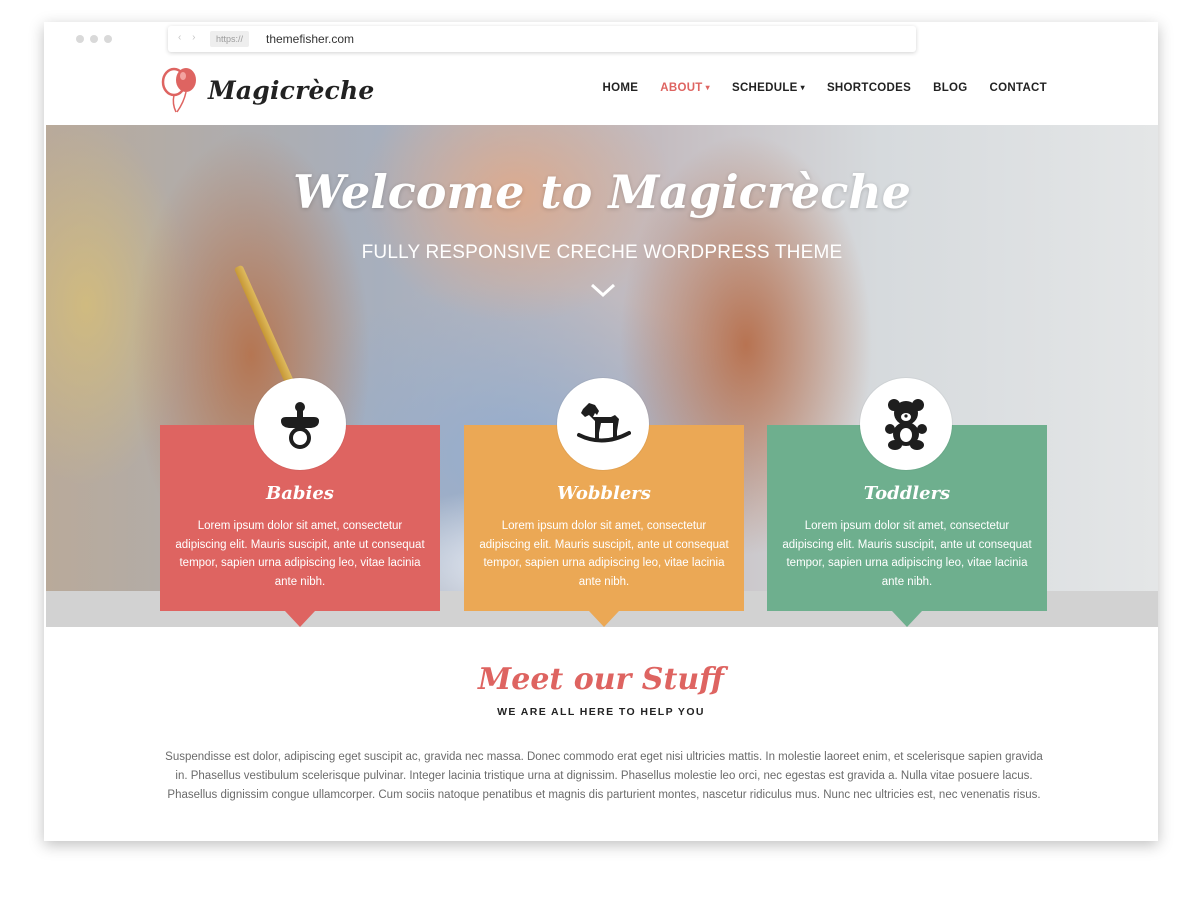 Image resolution: width=1200 pixels, height=900 pixels. I want to click on nav-about: ABOUT ▾, so click(685, 88).